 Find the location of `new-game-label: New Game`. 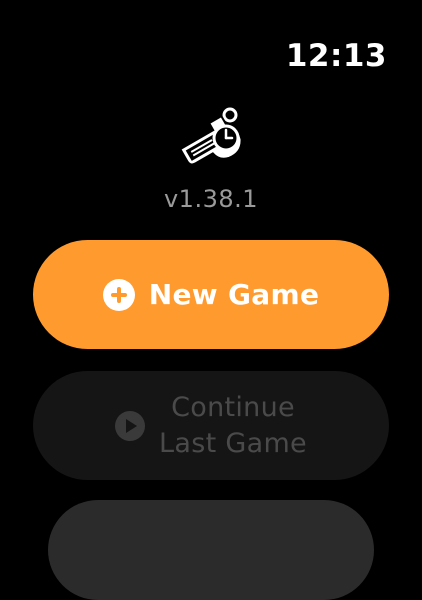

new-game-label: New Game is located at coordinates (234, 294).